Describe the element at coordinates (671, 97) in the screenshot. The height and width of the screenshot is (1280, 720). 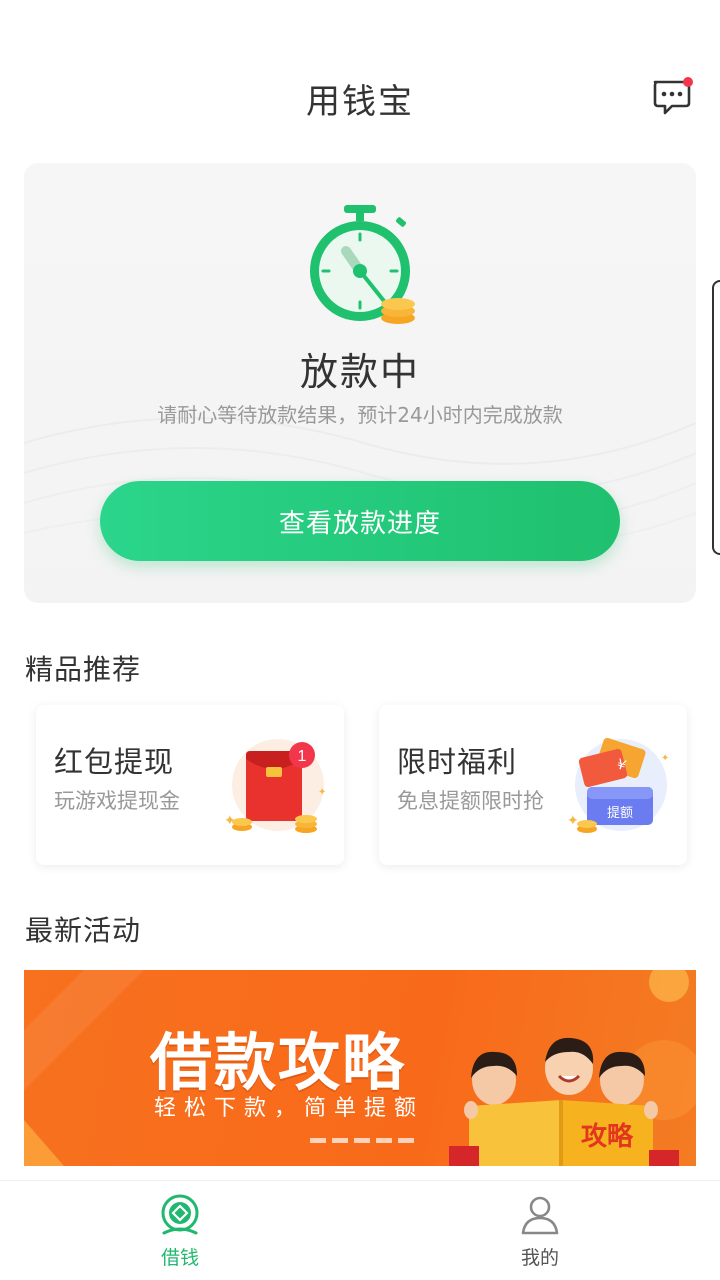
I see `message-button` at that location.